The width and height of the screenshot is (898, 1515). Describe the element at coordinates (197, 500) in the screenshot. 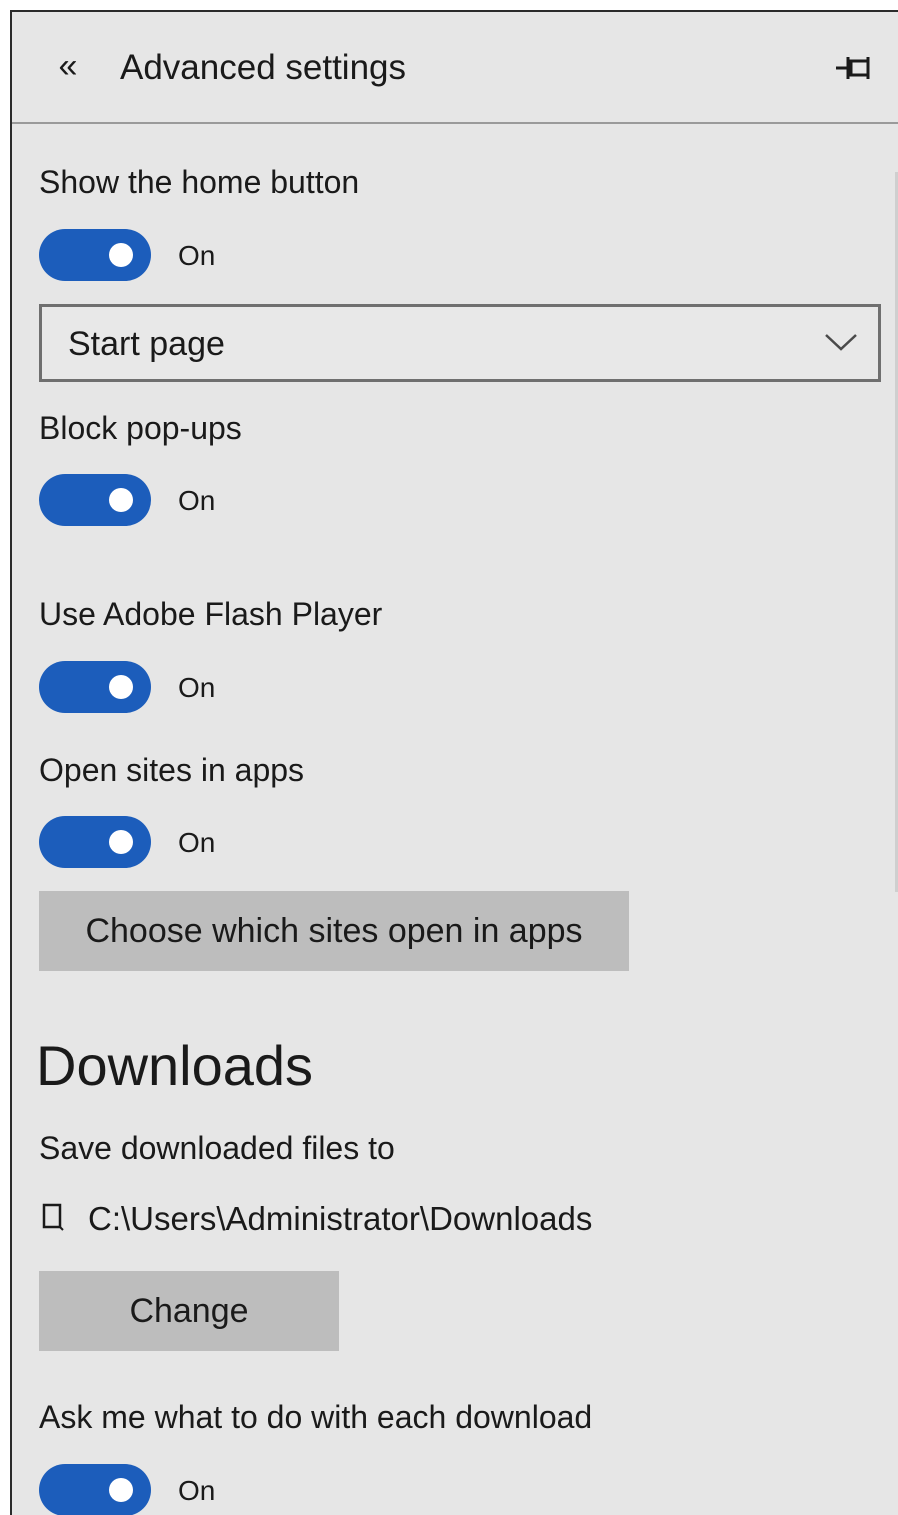

I see `popups-toggle-state: On` at that location.